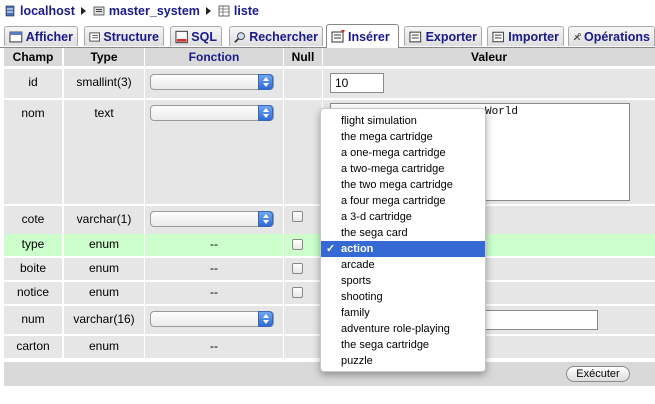 This screenshot has height=404, width=655. What do you see at coordinates (16, 36) in the screenshot?
I see `browse-icon` at bounding box center [16, 36].